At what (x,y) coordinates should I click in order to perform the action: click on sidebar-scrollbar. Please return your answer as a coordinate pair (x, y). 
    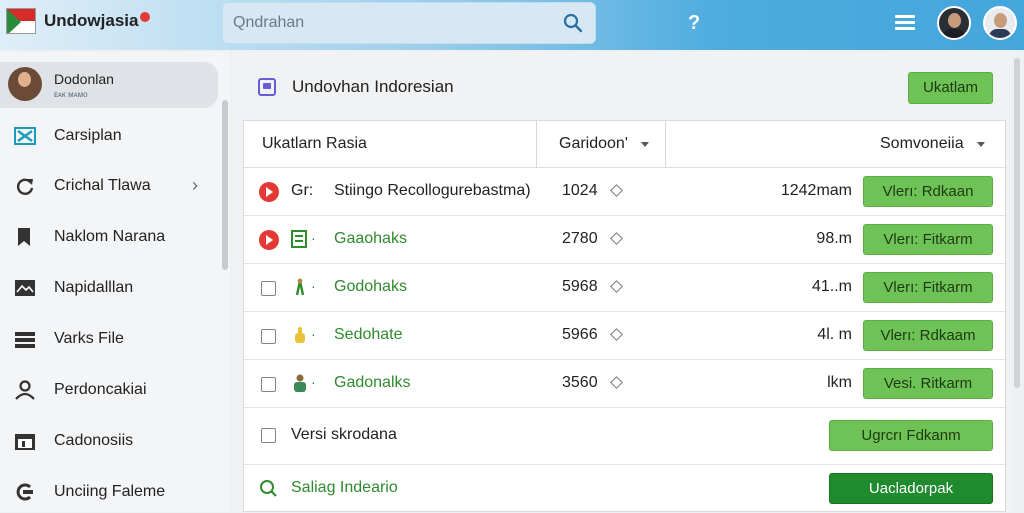
    Looking at the image, I should click on (225, 185).